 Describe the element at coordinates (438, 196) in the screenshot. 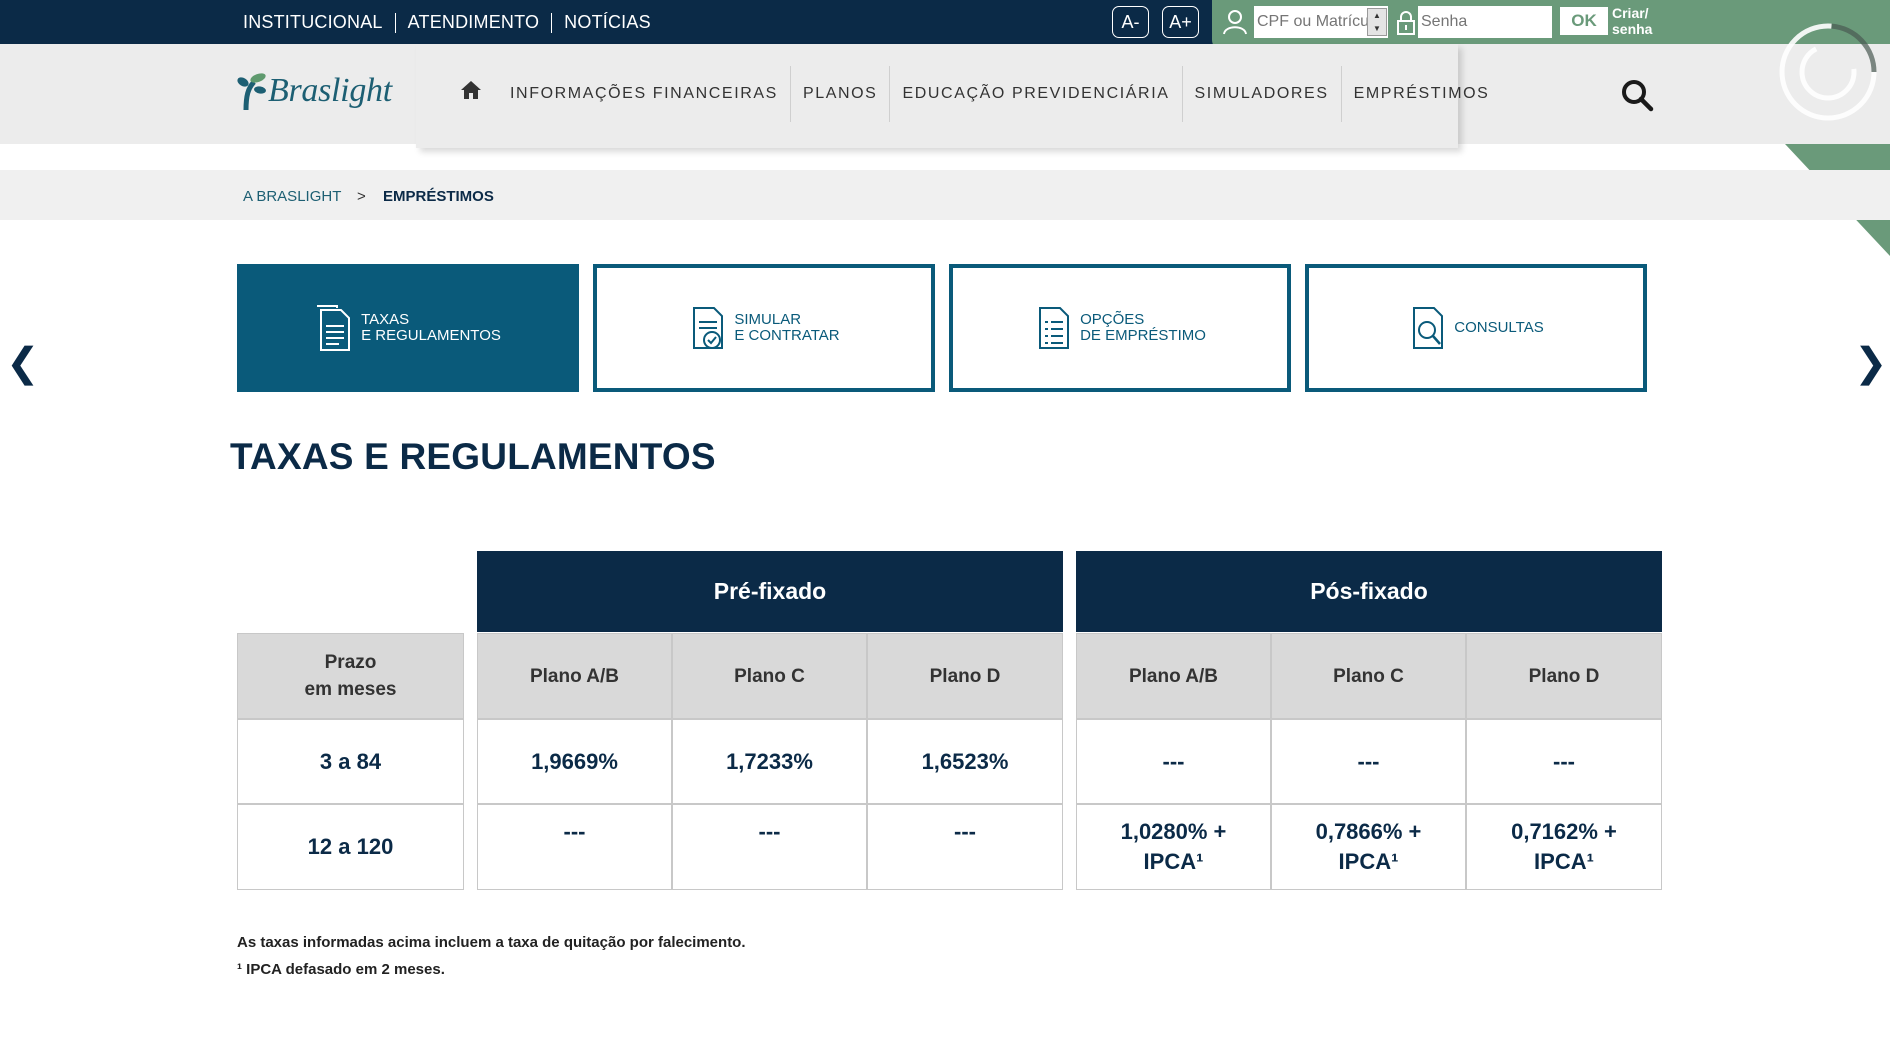

I see `breadcrumb-current: EMPRÉSTIMOS` at that location.